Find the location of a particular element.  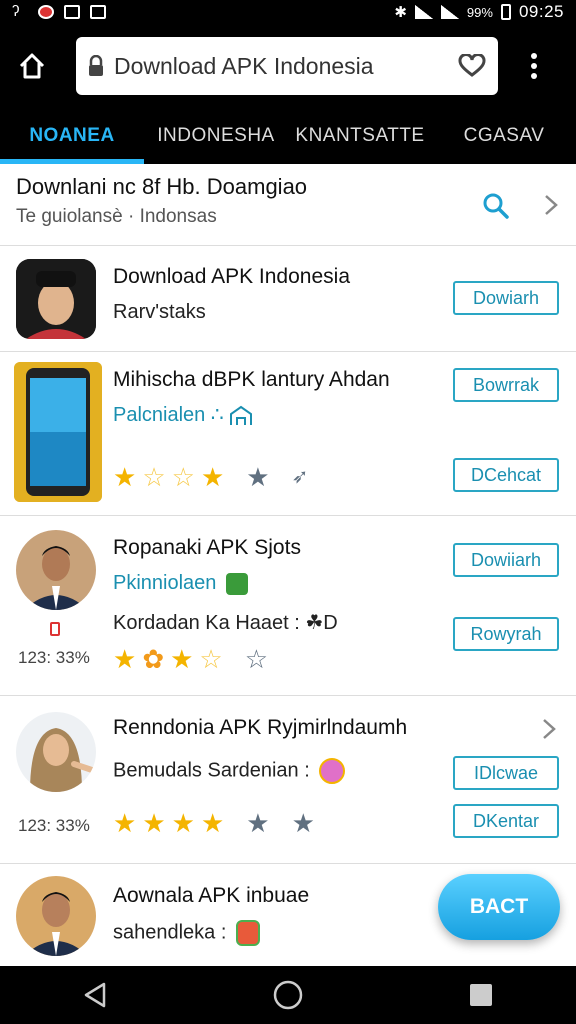

page-subtitle: Te guiolansè · Indonsas is located at coordinates (116, 216).